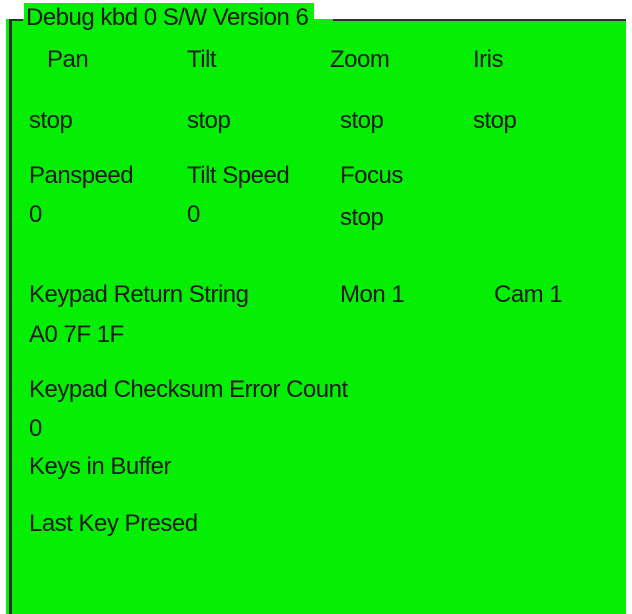 This screenshot has height=614, width=632. Describe the element at coordinates (202, 59) in the screenshot. I see `tilt-label: Tilt` at that location.